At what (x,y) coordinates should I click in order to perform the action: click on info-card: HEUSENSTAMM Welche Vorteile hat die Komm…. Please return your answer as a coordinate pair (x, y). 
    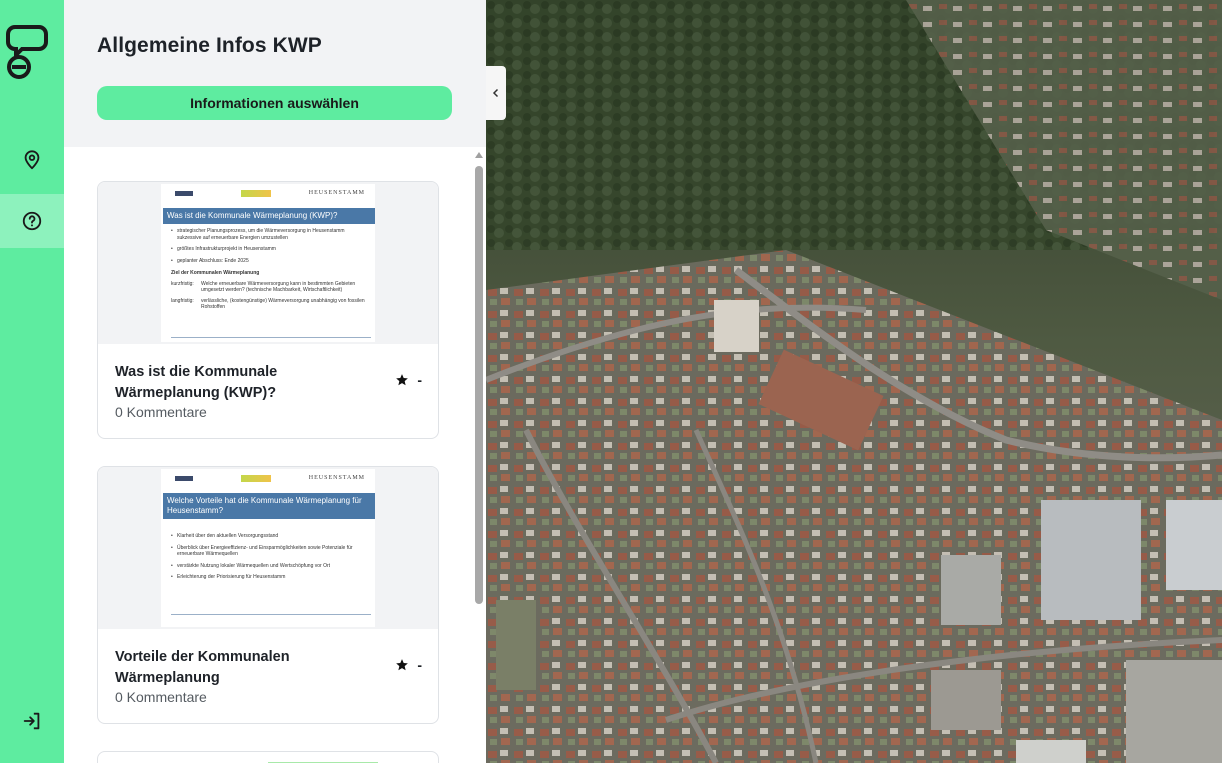
    Looking at the image, I should click on (268, 595).